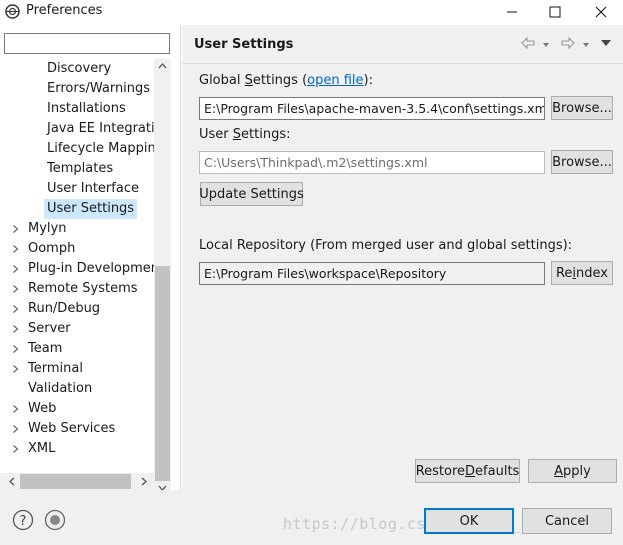 This screenshot has width=623, height=545. Describe the element at coordinates (99, 88) in the screenshot. I see `tree-item-label: Errors/Warnings` at that location.